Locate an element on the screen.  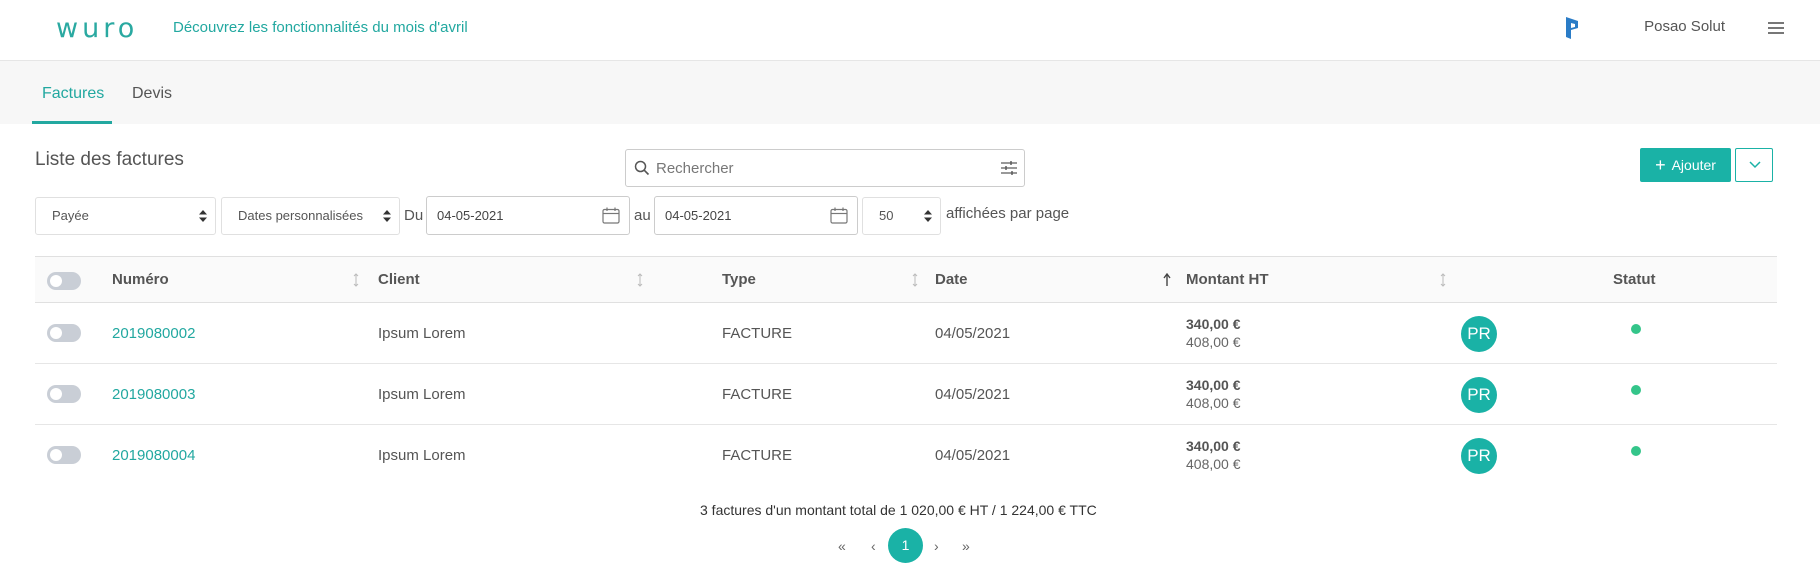
pagination-last: » is located at coordinates (966, 546).